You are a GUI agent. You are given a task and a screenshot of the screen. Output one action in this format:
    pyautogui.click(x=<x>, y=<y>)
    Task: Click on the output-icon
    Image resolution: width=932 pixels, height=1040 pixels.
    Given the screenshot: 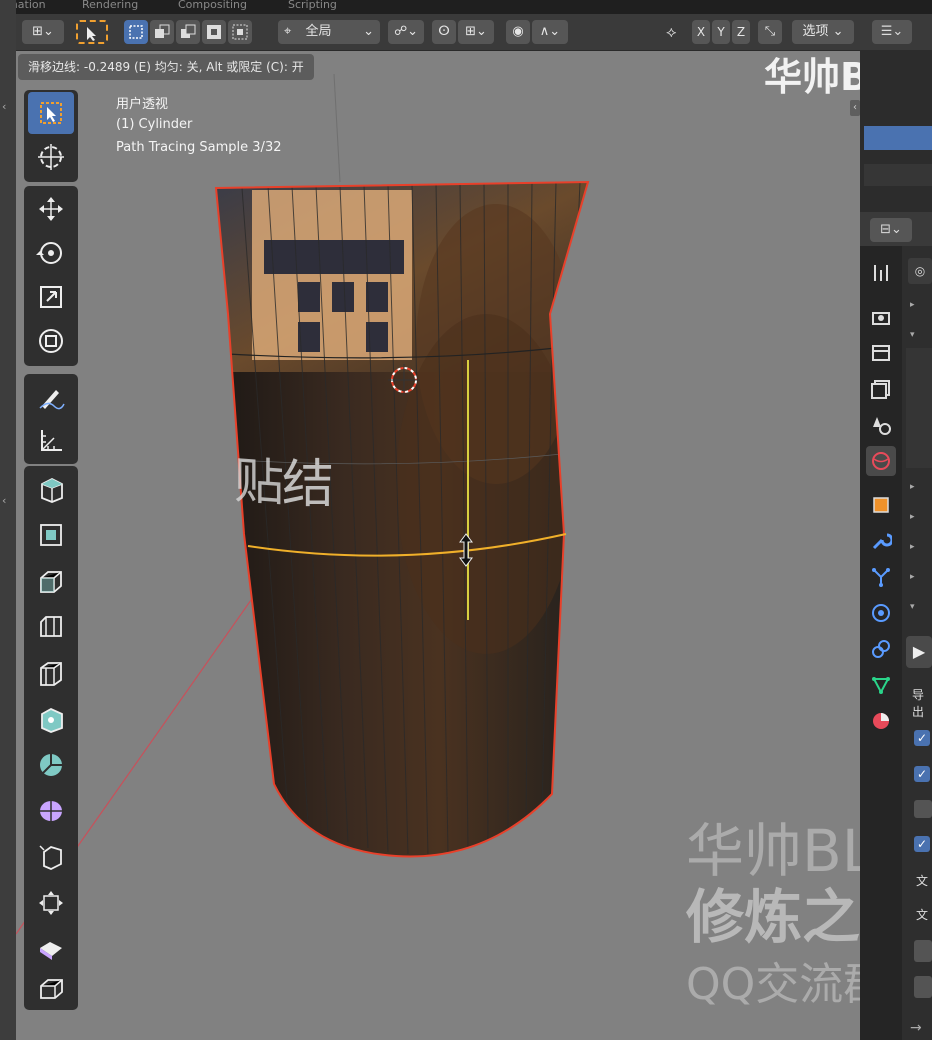 What is the action you would take?
    pyautogui.click(x=881, y=353)
    